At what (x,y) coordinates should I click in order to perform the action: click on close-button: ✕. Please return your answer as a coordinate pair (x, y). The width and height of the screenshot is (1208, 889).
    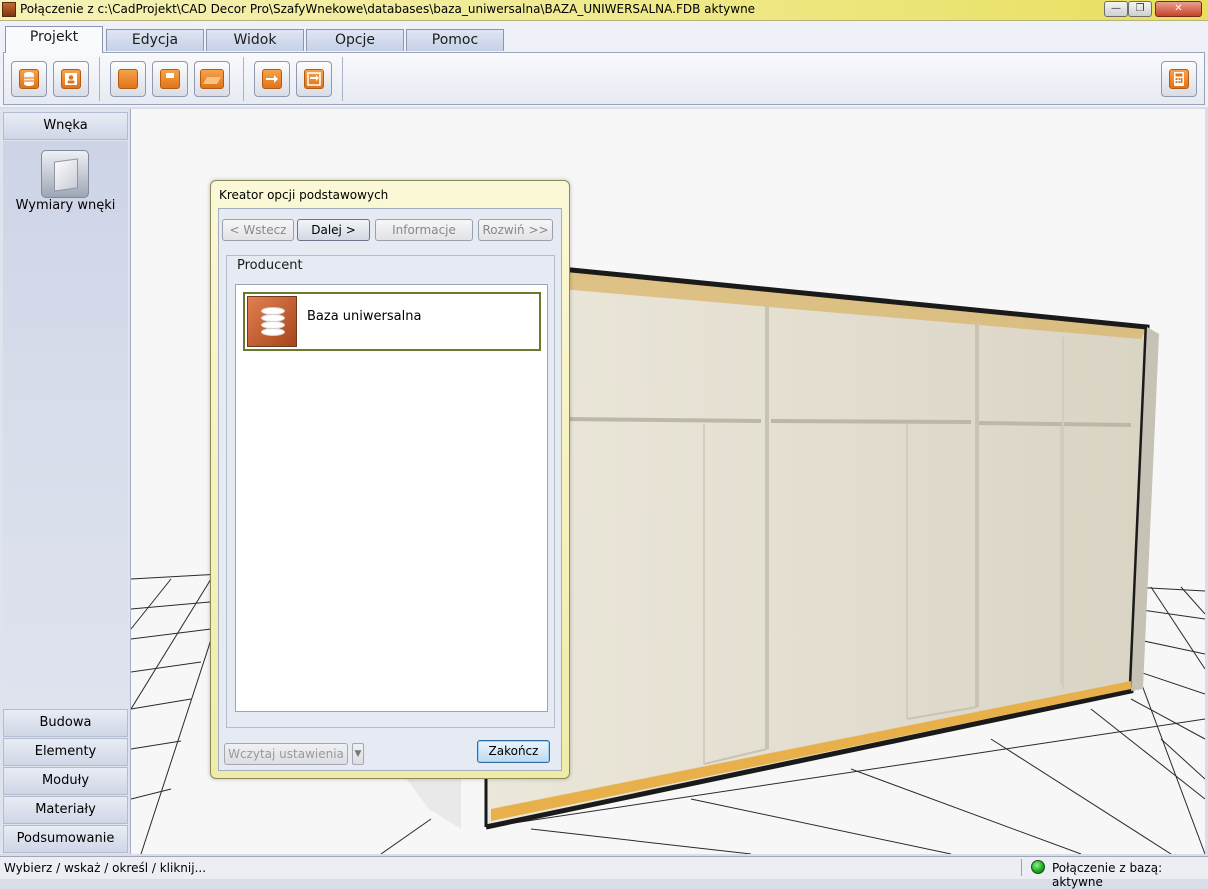
    Looking at the image, I should click on (1178, 9).